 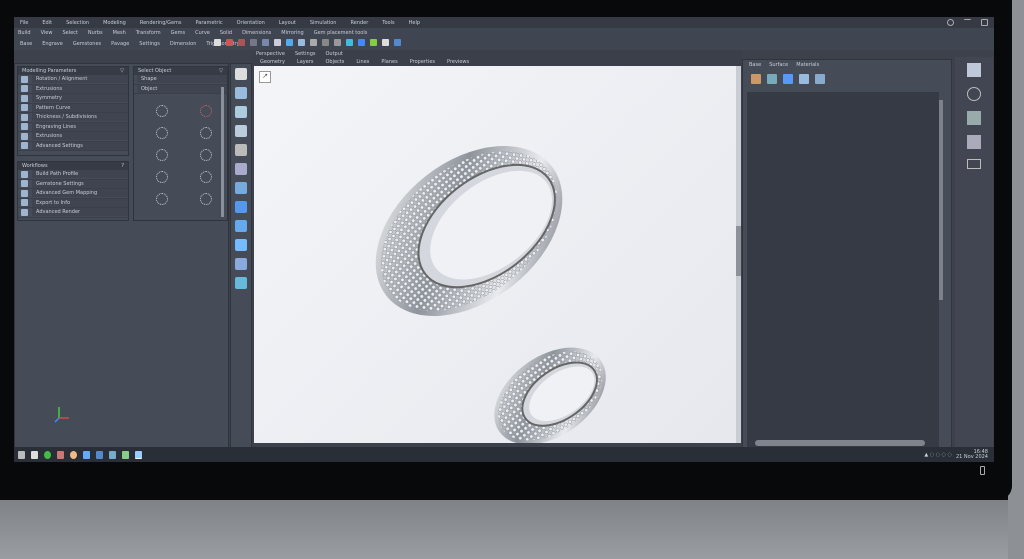 What do you see at coordinates (73, 203) in the screenshot?
I see `list-item: Export to Info` at bounding box center [73, 203].